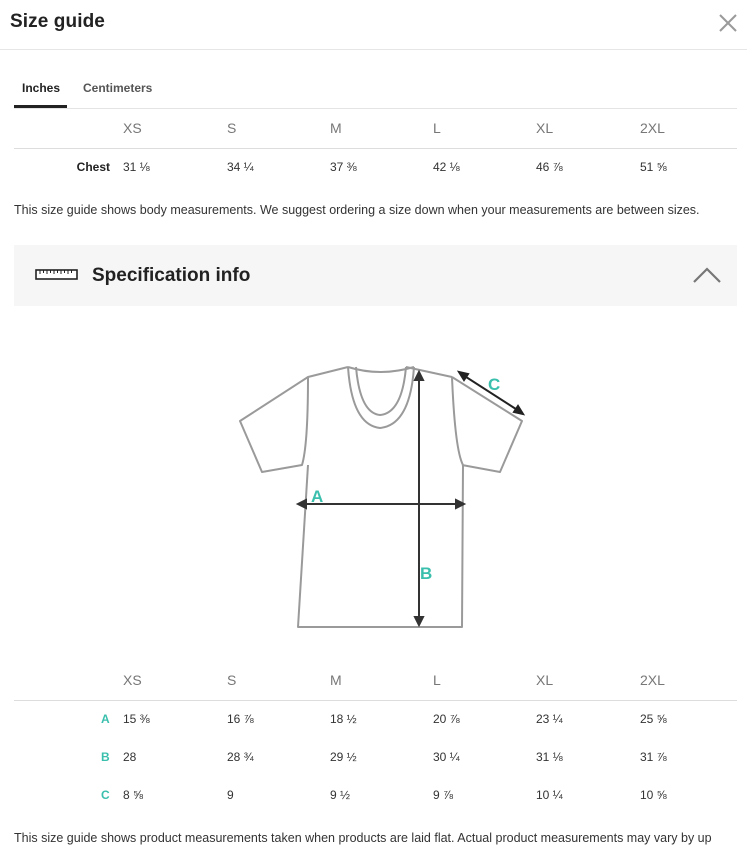 This screenshot has width=747, height=848. What do you see at coordinates (446, 757) in the screenshot?
I see `table-cell: 30 ¼` at bounding box center [446, 757].